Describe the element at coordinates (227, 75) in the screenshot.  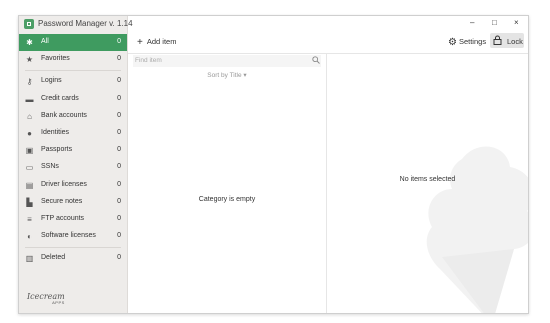
I see `sort-dropdown: Sort by Title ▾` at that location.